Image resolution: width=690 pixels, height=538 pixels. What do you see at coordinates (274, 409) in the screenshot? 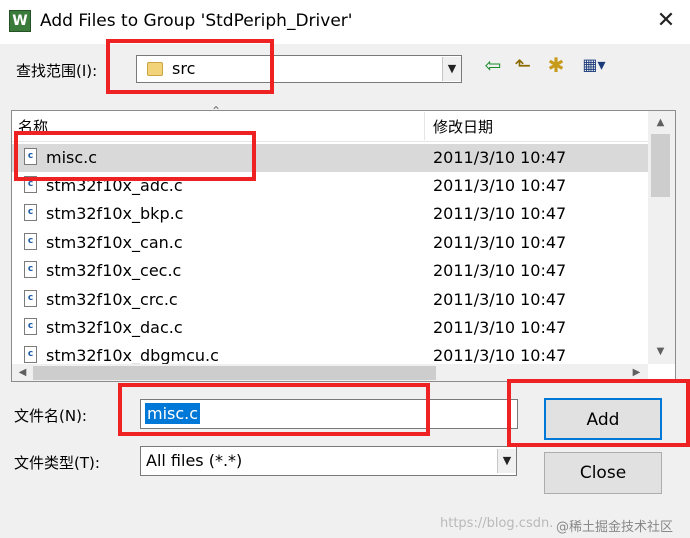
I see `annotation-box-filename` at bounding box center [274, 409].